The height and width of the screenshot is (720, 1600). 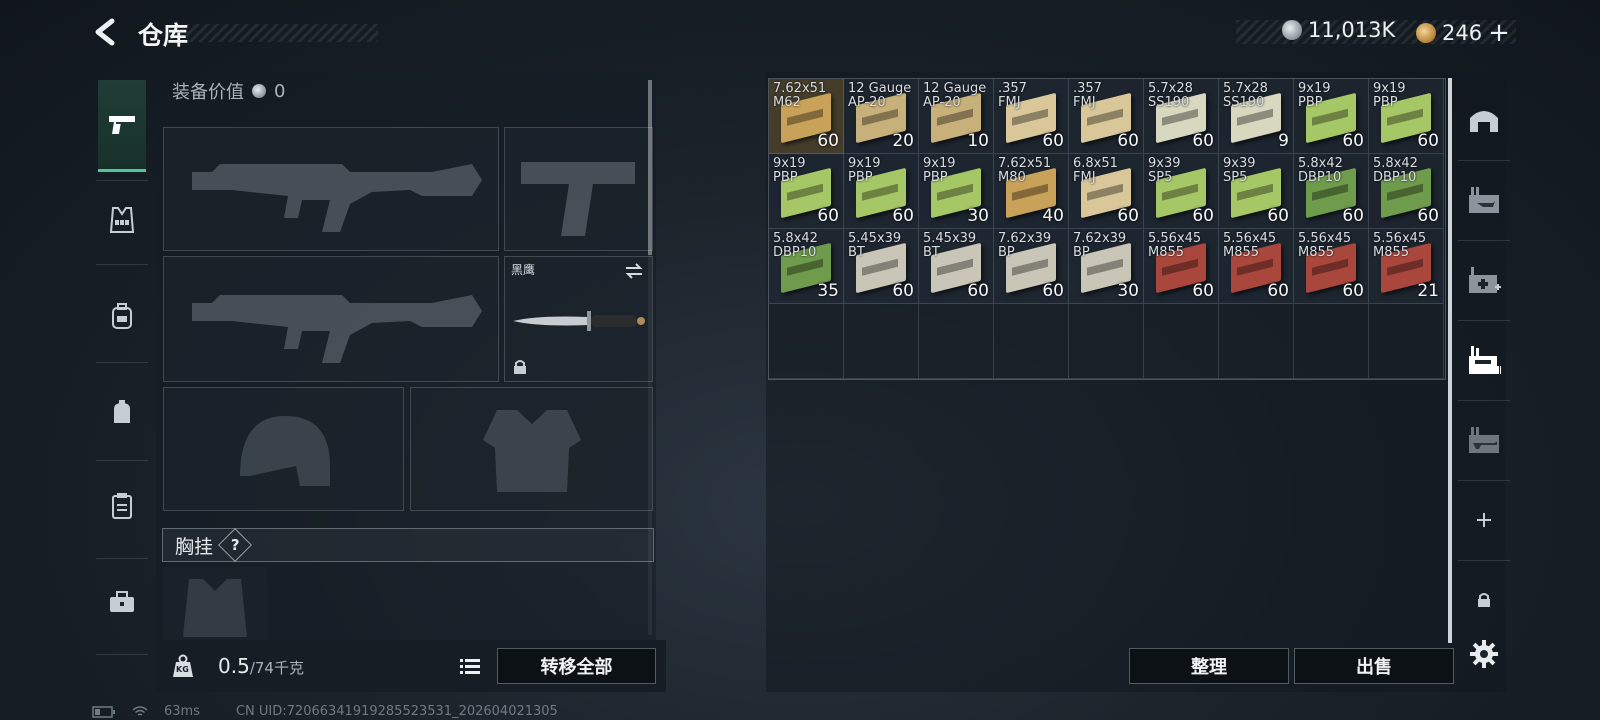 I want to click on inventory-item: 12 Gauge AP-20 10, so click(x=956, y=116).